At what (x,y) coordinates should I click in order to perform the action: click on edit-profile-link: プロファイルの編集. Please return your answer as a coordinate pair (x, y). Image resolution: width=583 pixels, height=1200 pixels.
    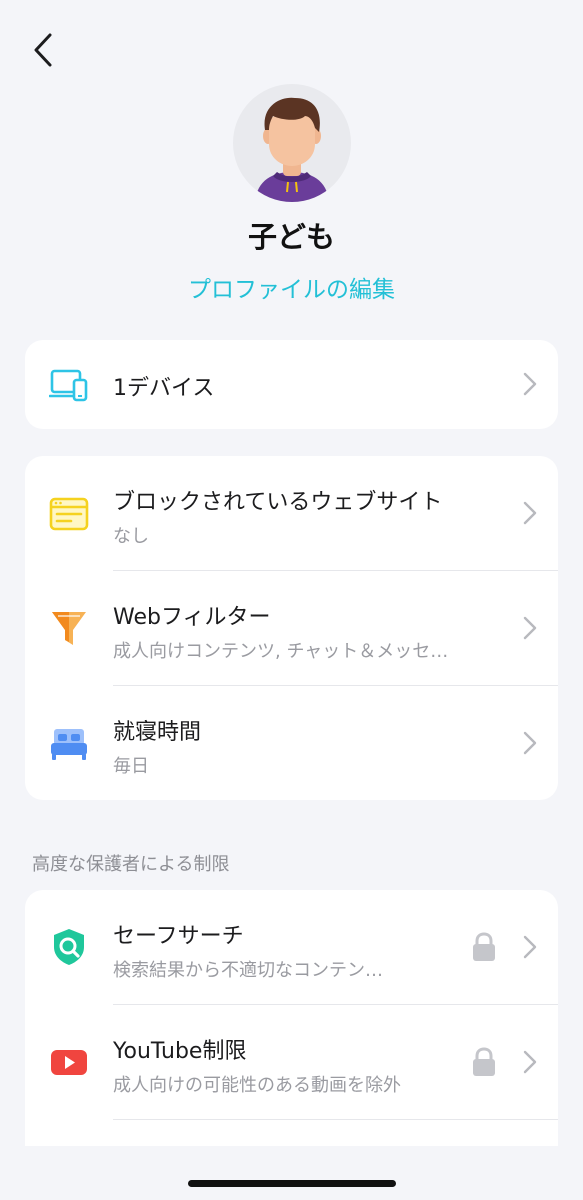
    Looking at the image, I should click on (291, 287).